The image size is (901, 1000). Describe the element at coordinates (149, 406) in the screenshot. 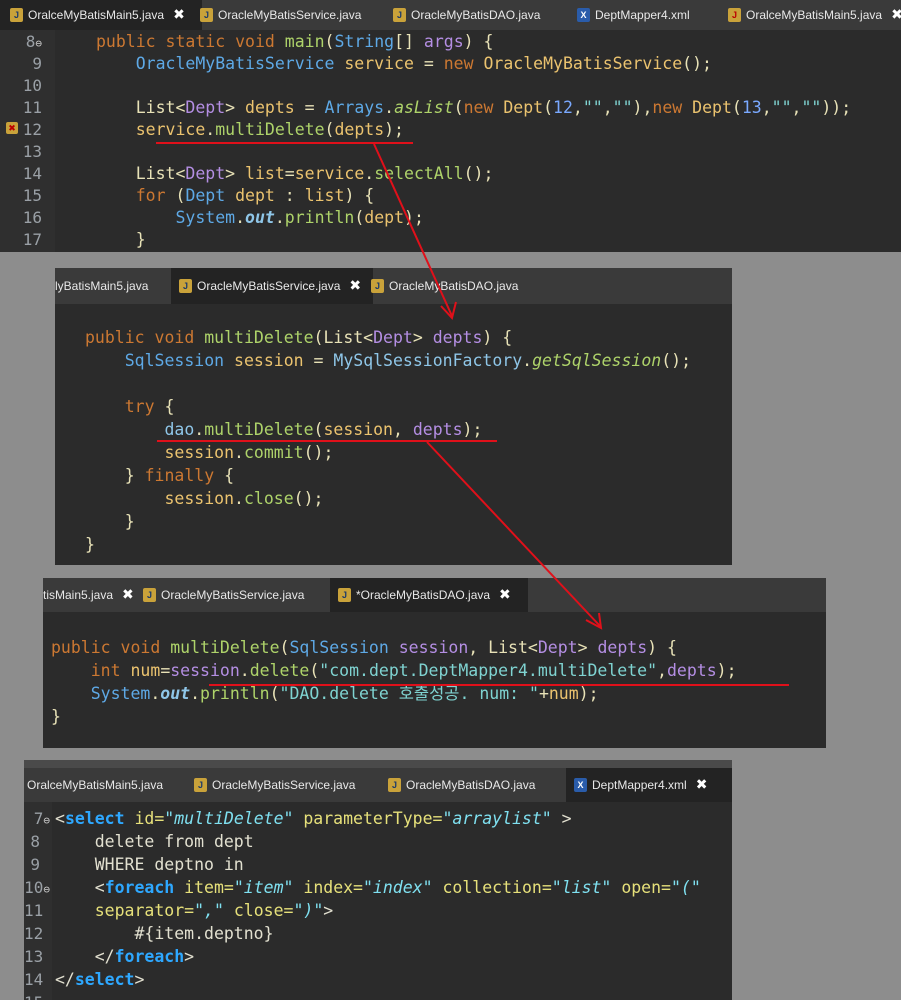

I see `code-line: try {` at that location.